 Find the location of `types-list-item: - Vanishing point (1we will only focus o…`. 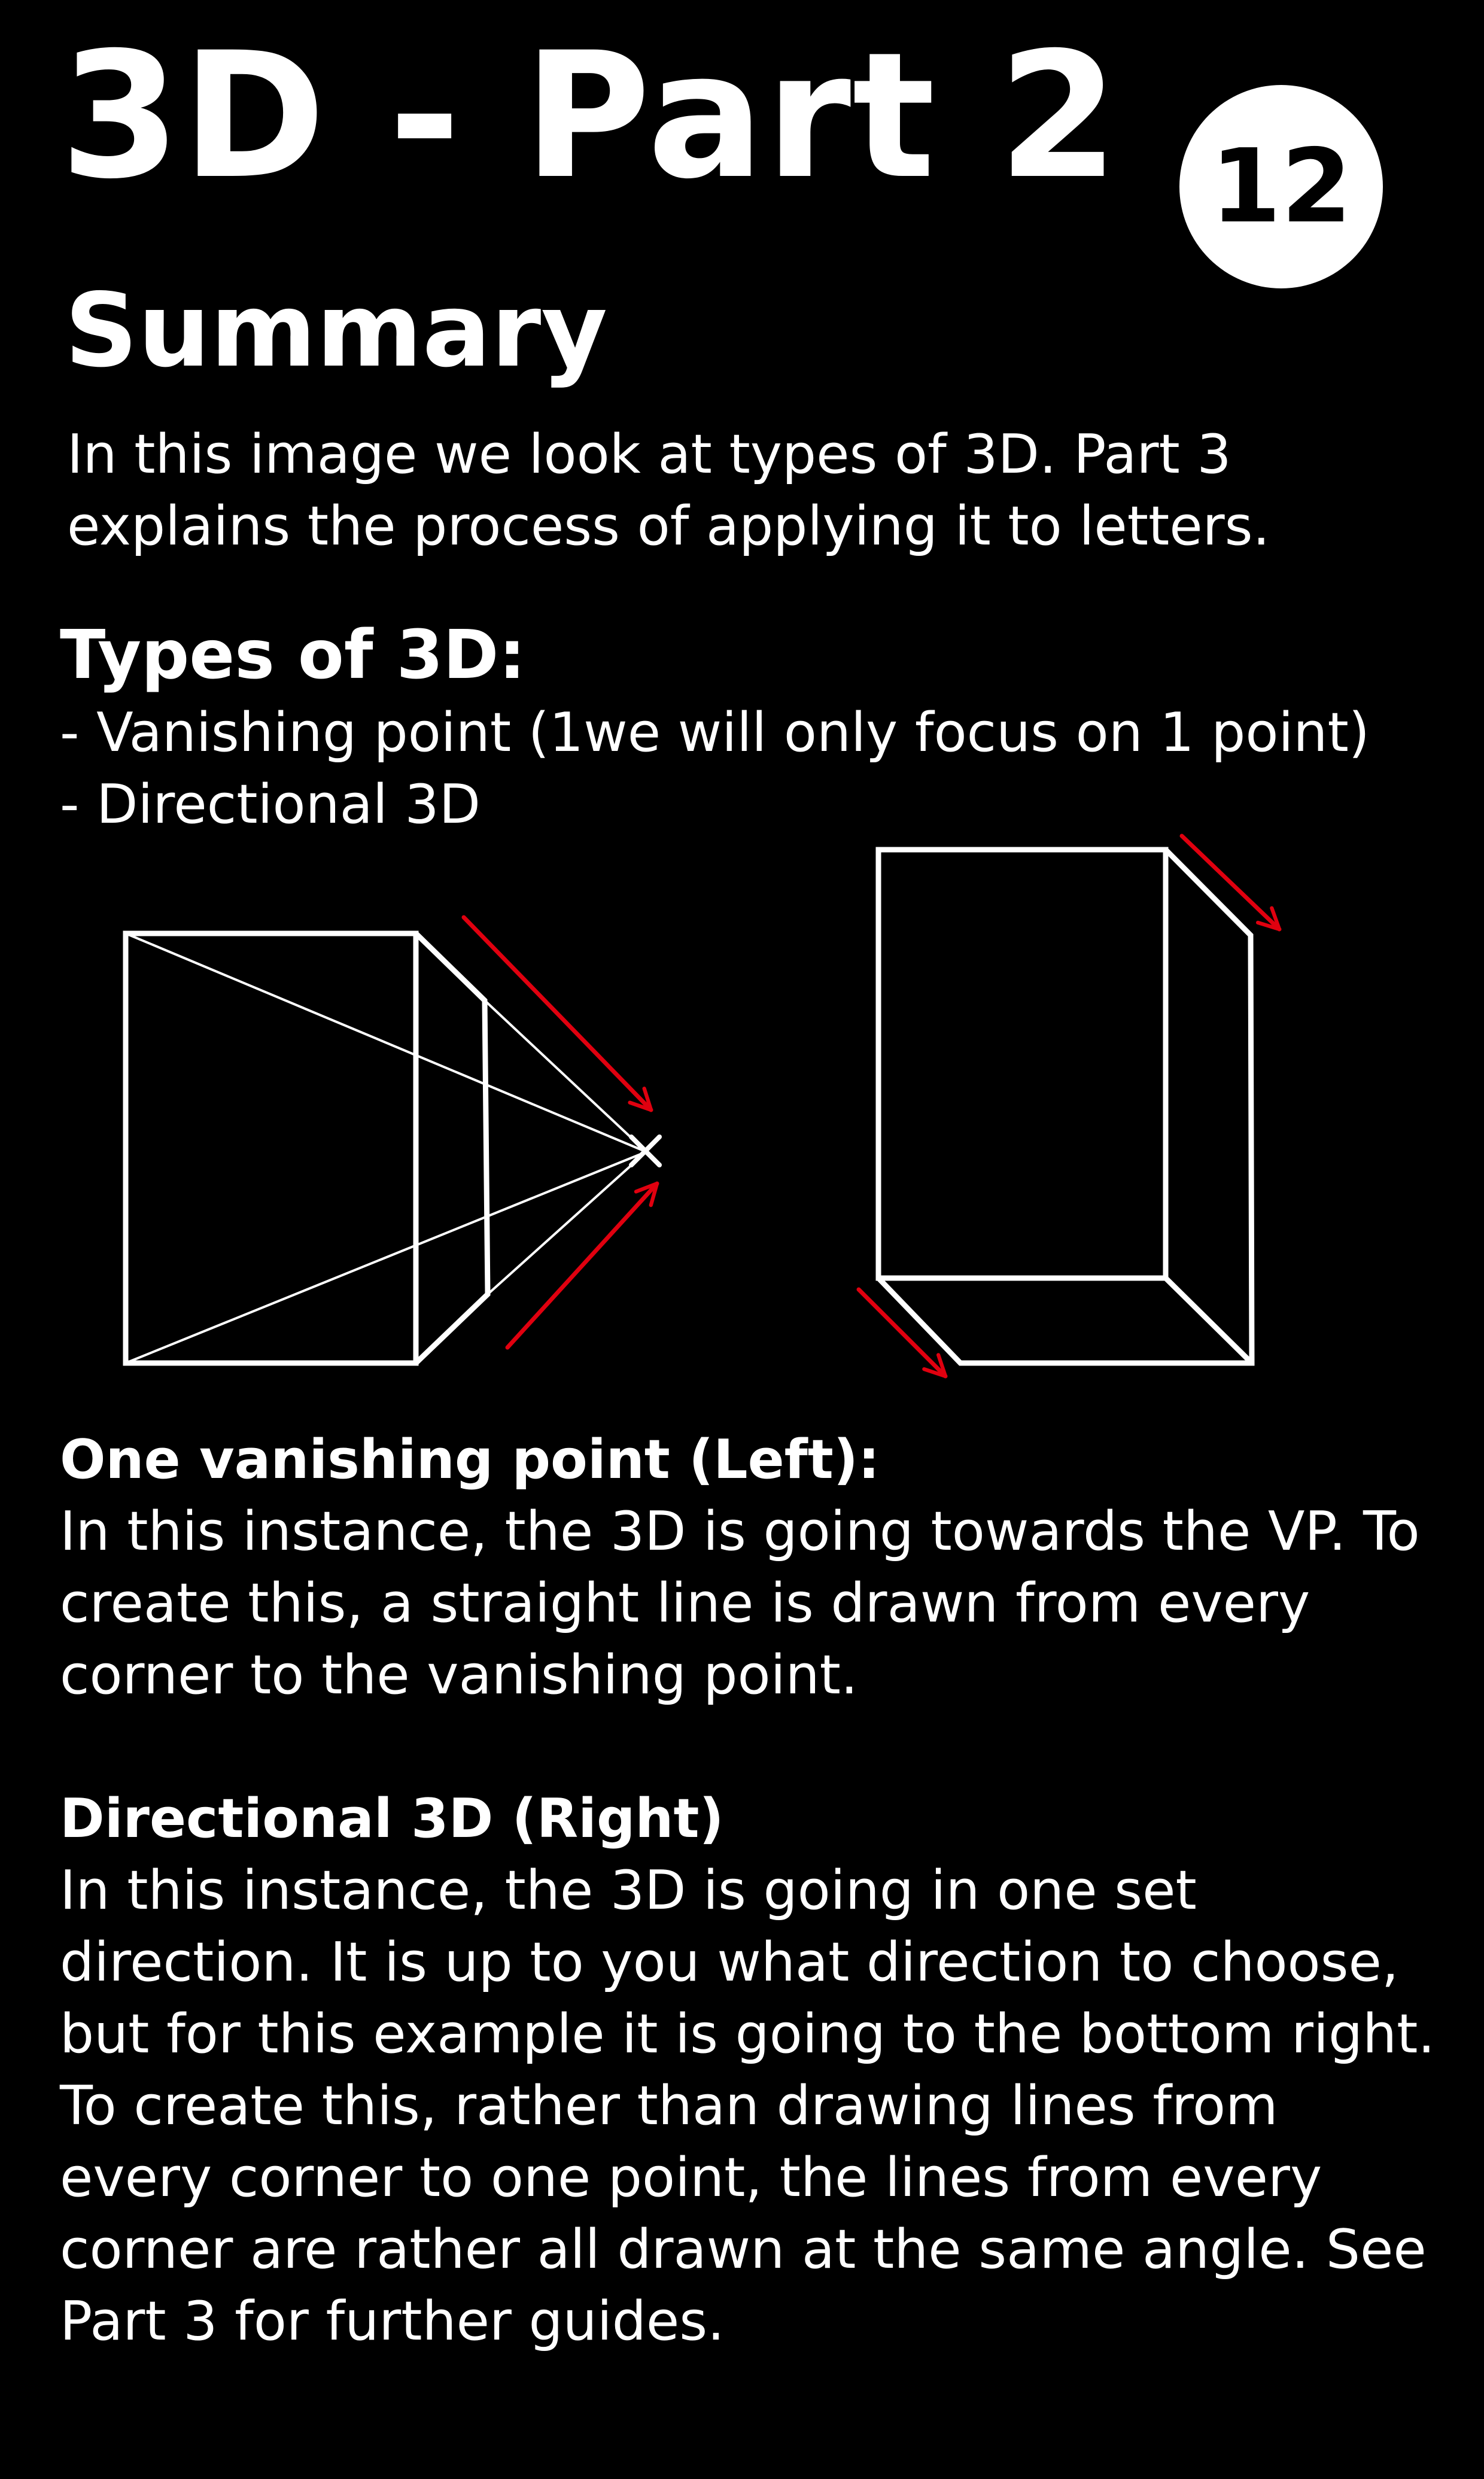

types-list-item: - Vanishing point (1we will only focus o… is located at coordinates (715, 732).